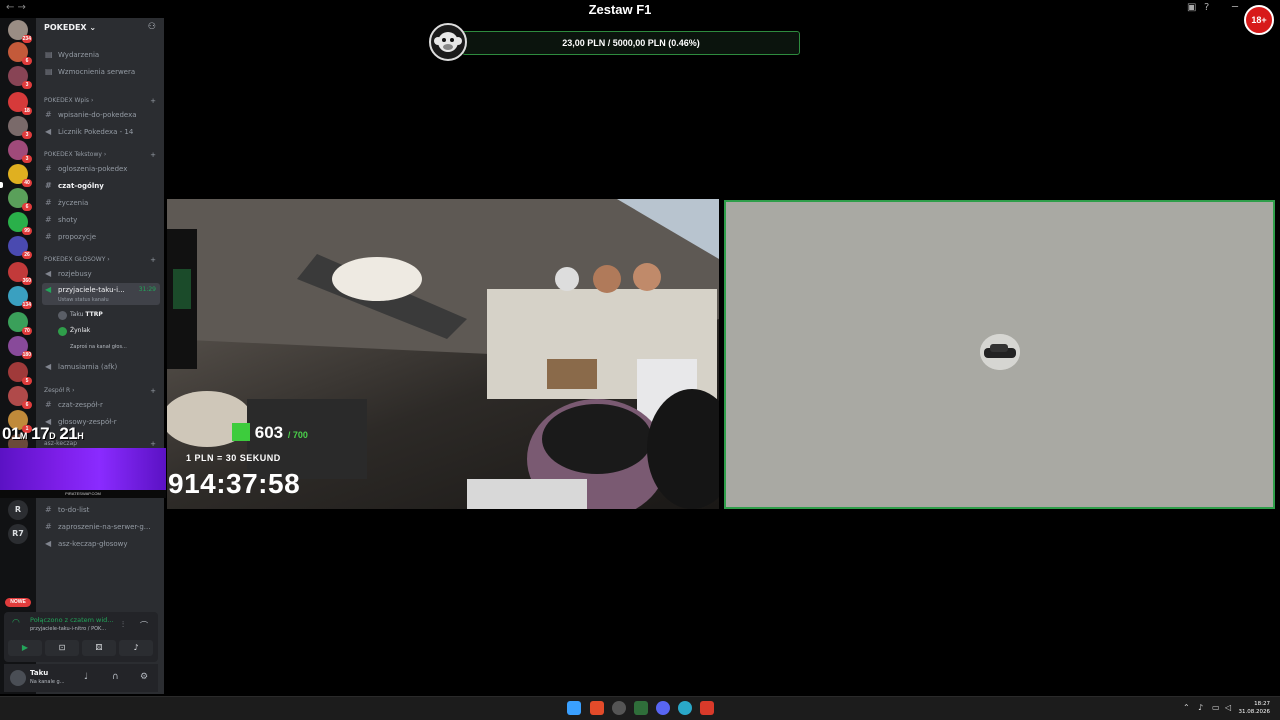 This screenshot has height=720, width=1280. Describe the element at coordinates (685, 708) in the screenshot. I see `edge-icon` at that location.